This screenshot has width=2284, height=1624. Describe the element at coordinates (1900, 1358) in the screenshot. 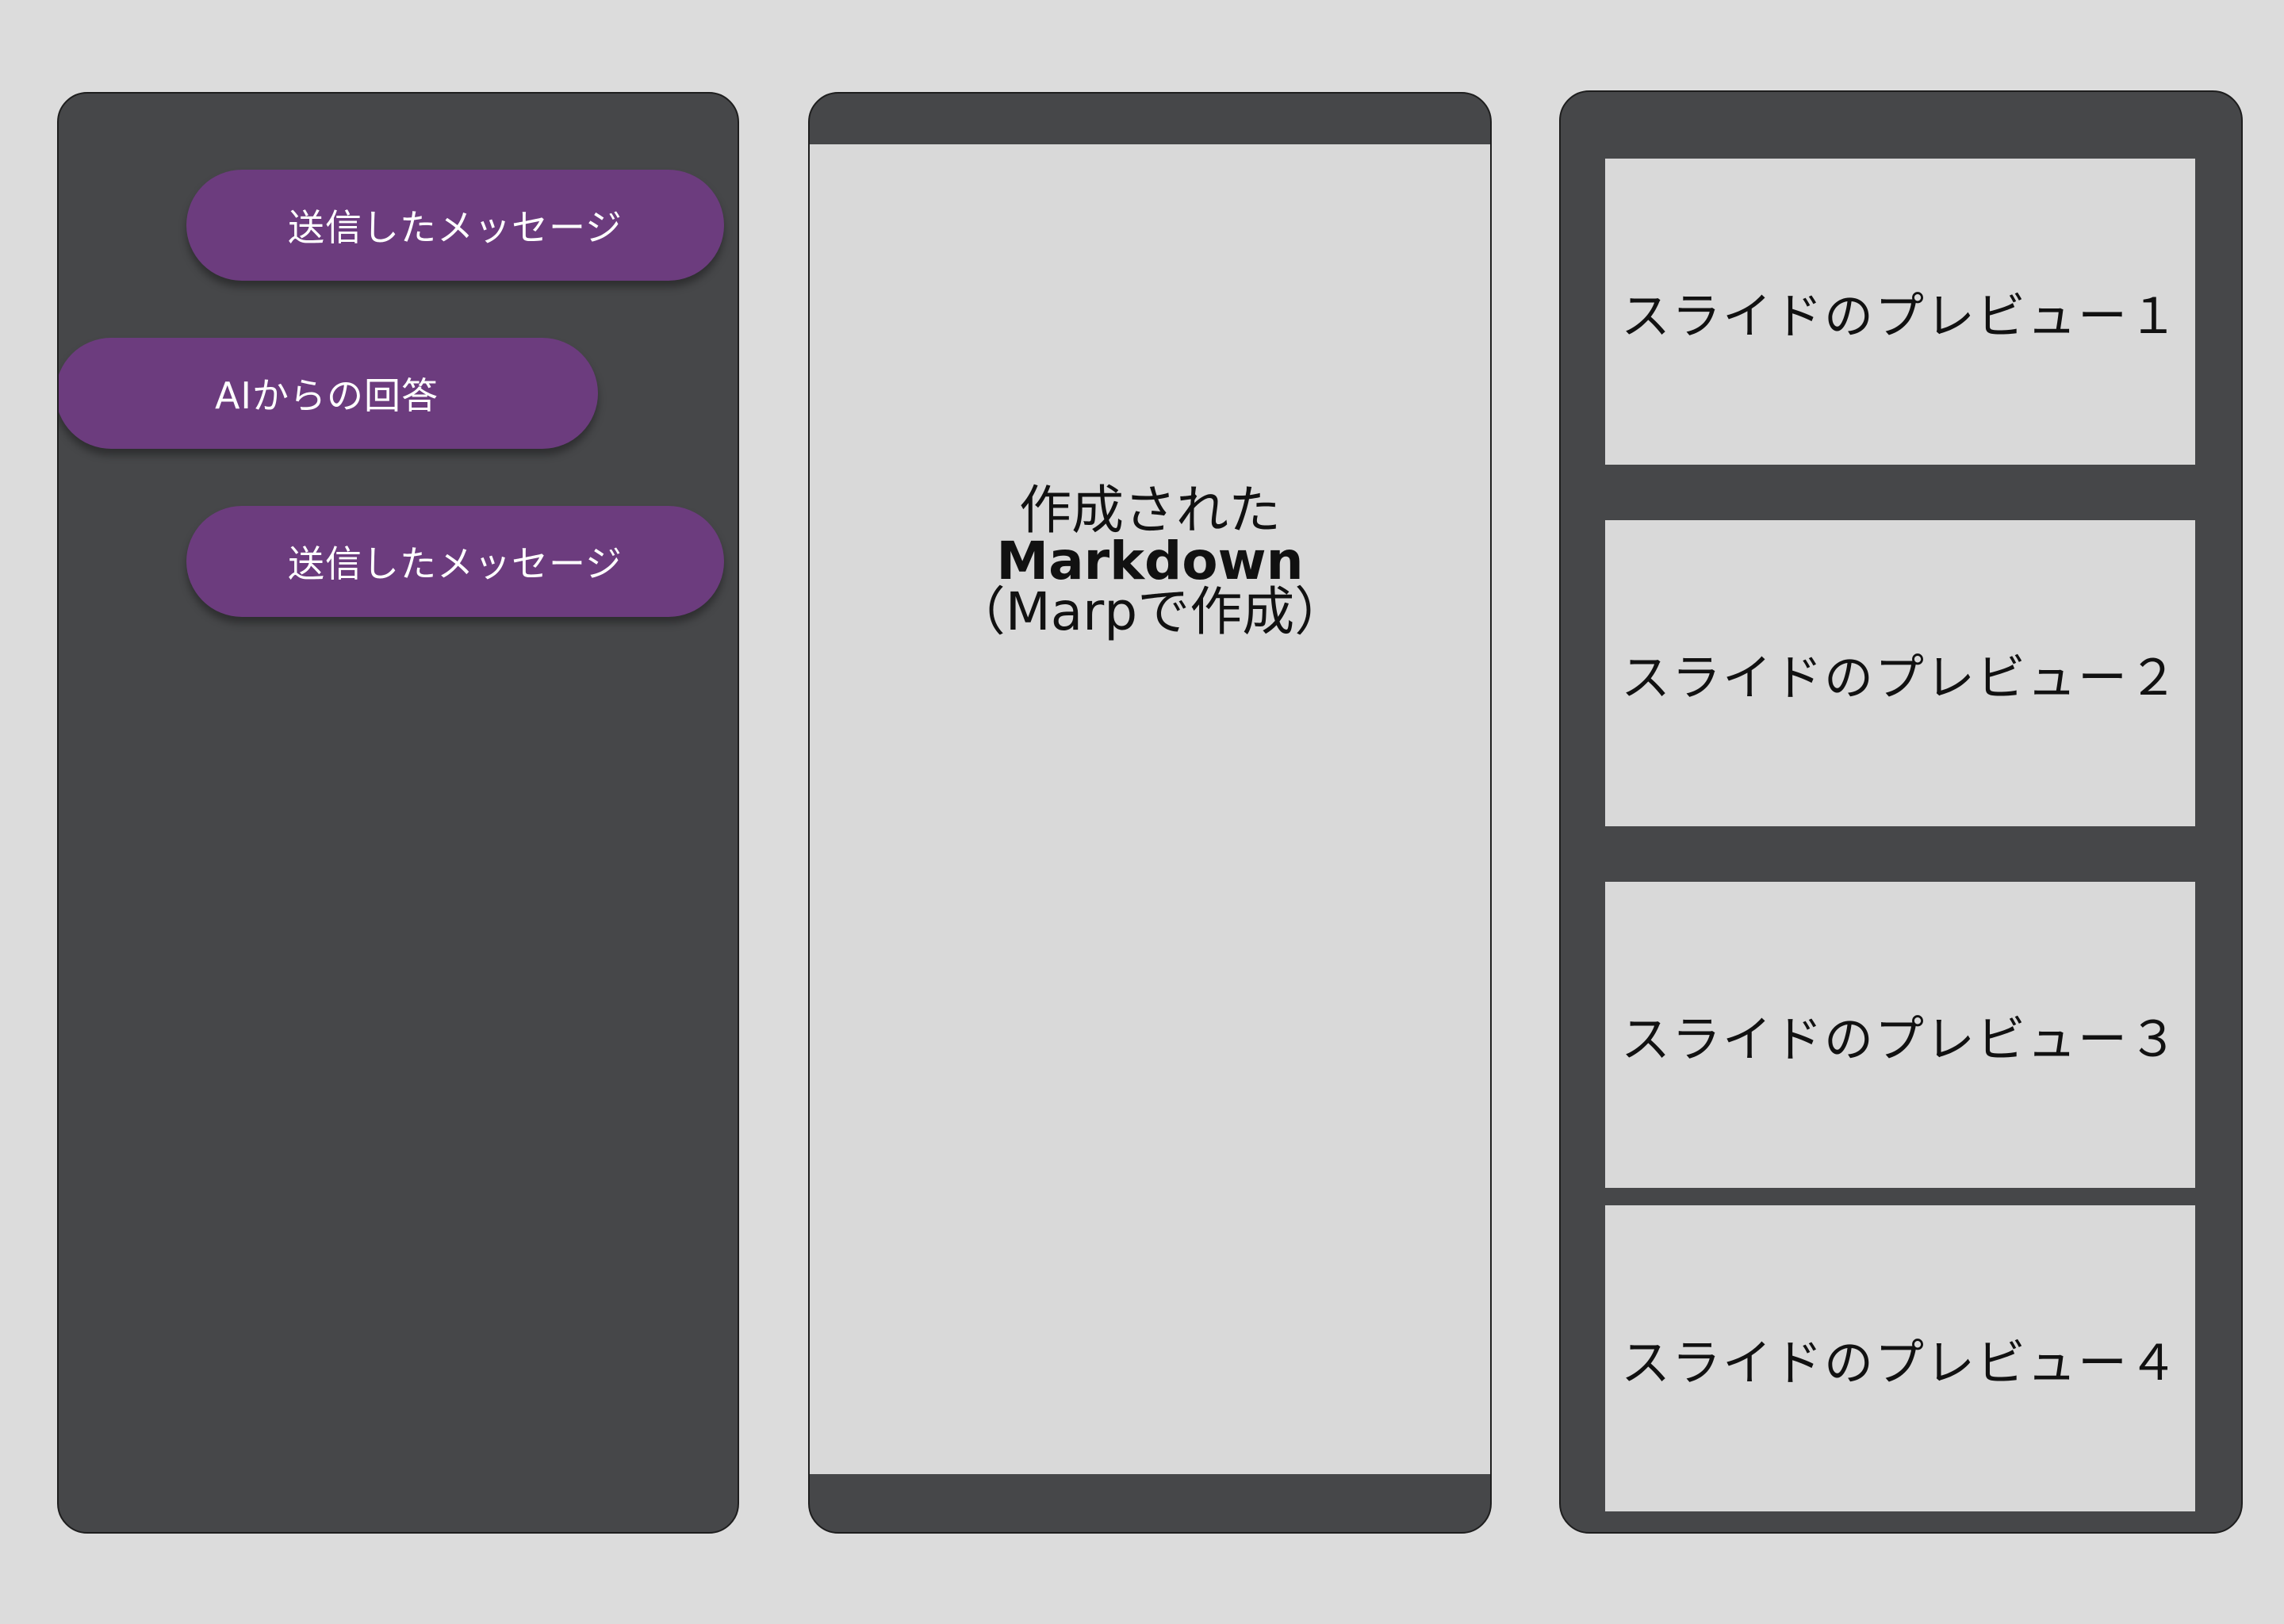

I see `slide-preview-4: スライドのプレビュー４` at that location.